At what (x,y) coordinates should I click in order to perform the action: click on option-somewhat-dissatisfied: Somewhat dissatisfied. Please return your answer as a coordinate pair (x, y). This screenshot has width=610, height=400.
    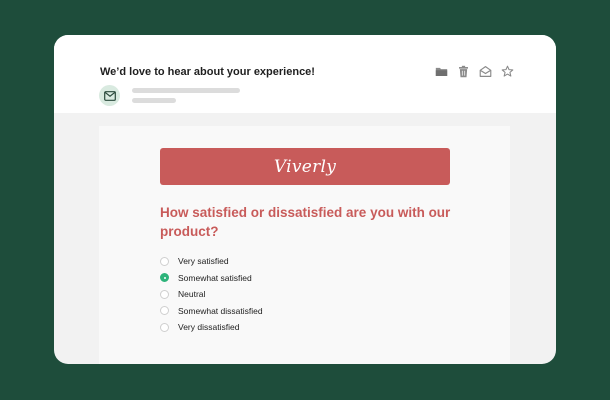
    Looking at the image, I should click on (211, 311).